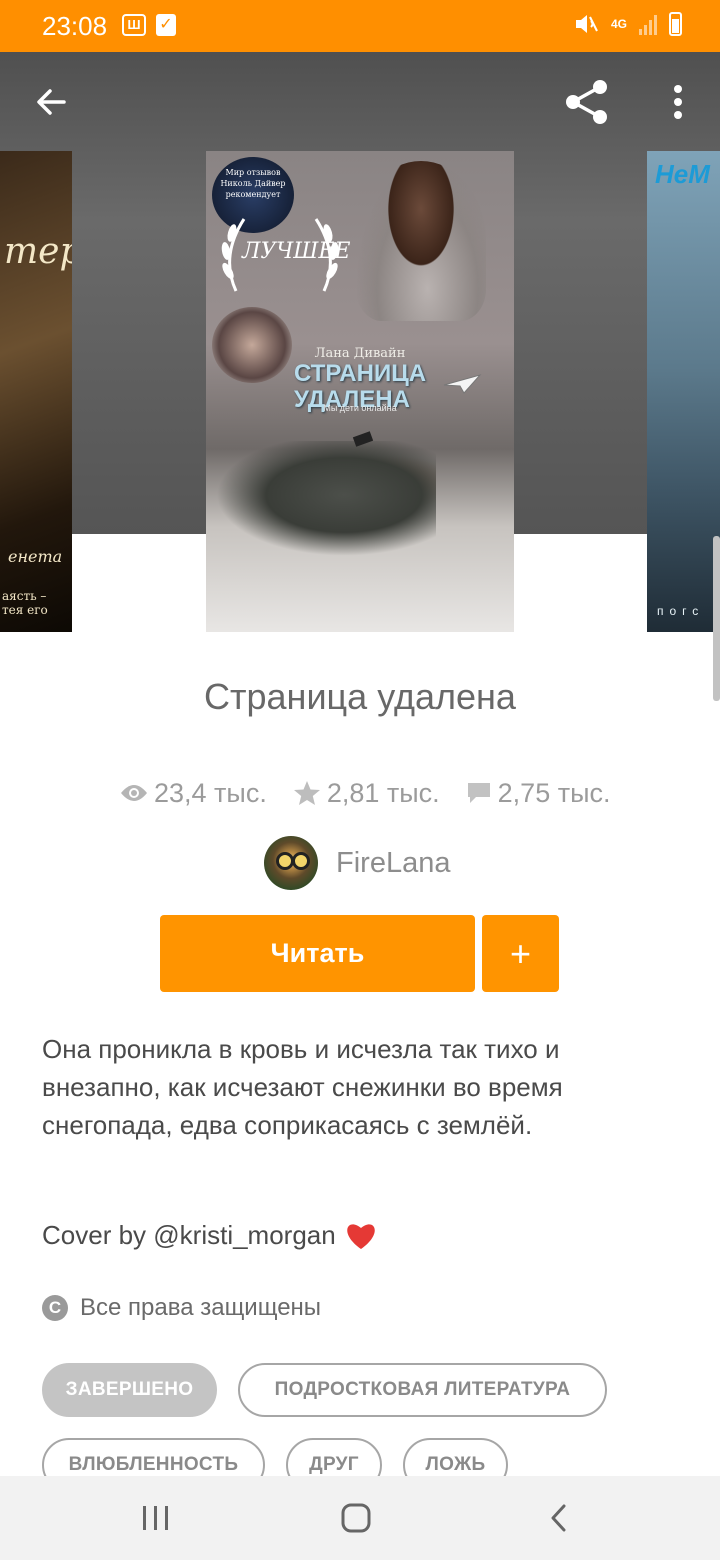  What do you see at coordinates (360, 353) in the screenshot?
I see `cover-author: Лана Дивайн` at bounding box center [360, 353].